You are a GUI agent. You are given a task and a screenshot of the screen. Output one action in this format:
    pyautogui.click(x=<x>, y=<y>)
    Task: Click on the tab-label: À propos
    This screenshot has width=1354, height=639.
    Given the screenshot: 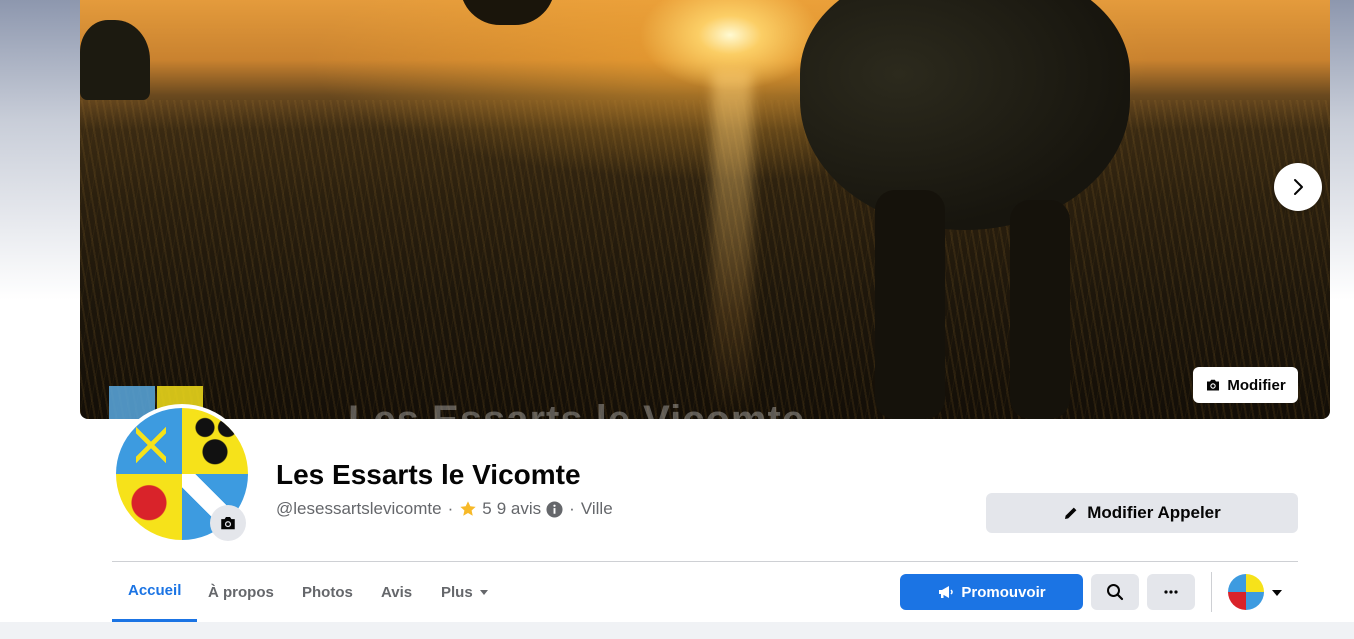 What is the action you would take?
    pyautogui.click(x=241, y=592)
    